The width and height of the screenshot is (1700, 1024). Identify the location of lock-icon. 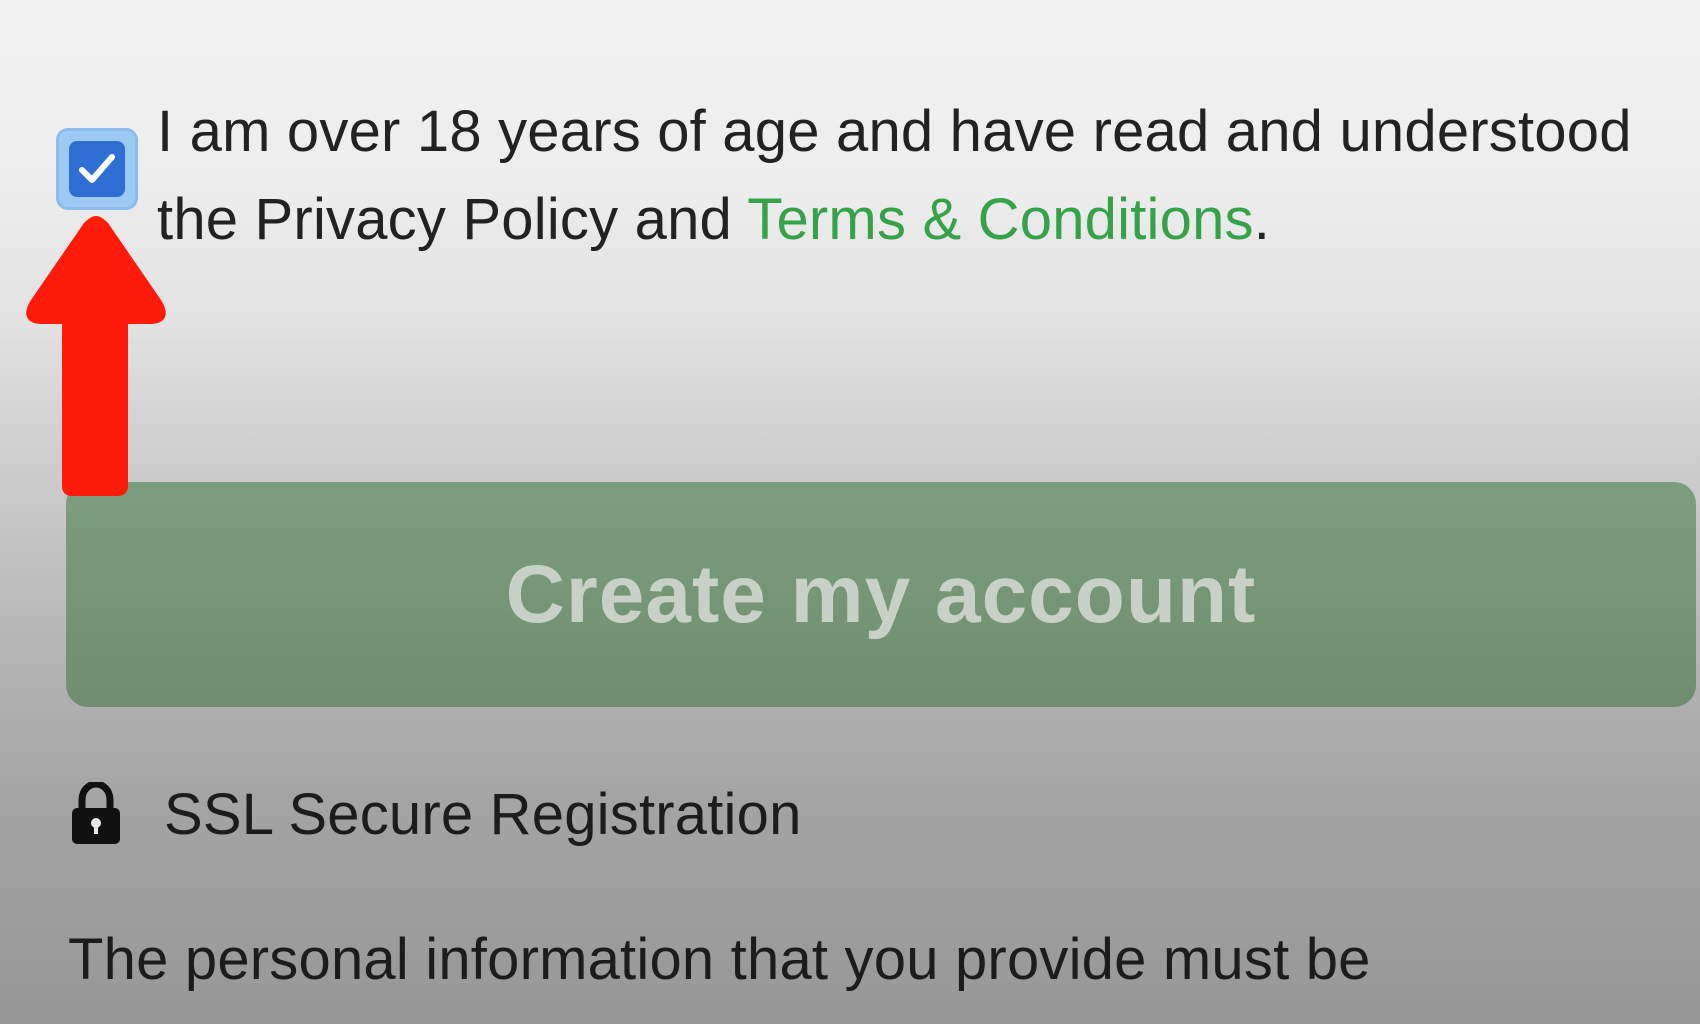
(96, 813).